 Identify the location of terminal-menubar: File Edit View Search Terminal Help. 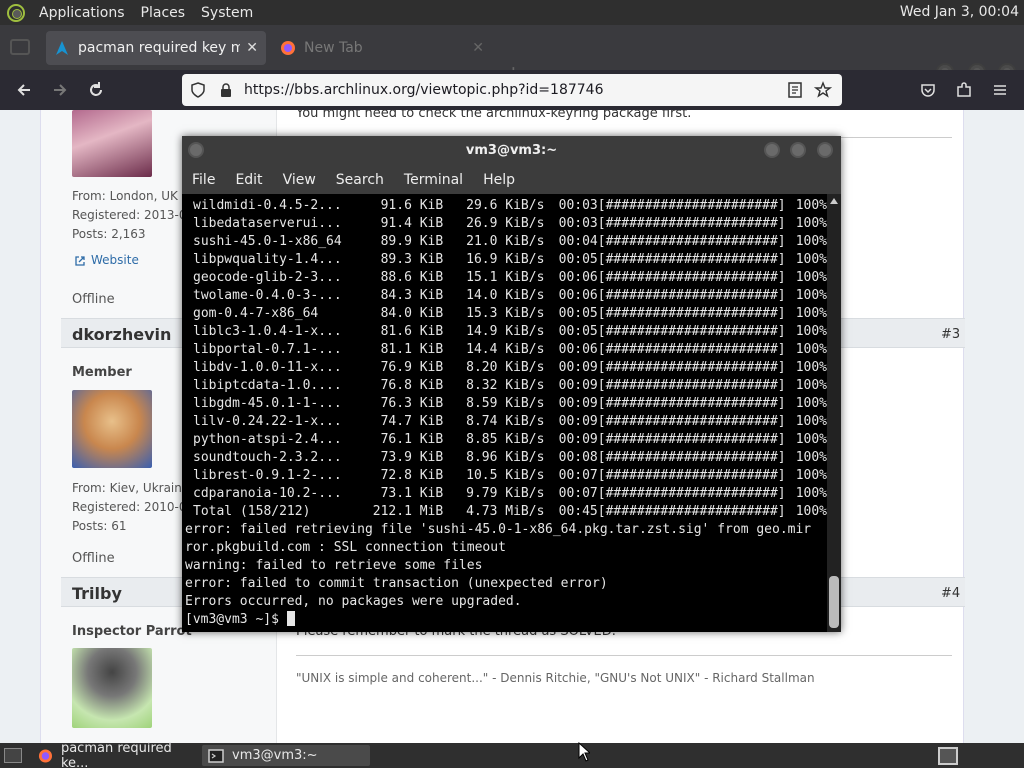
(511, 180).